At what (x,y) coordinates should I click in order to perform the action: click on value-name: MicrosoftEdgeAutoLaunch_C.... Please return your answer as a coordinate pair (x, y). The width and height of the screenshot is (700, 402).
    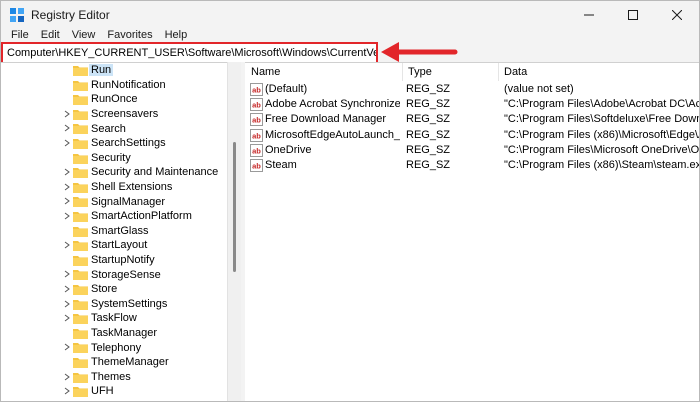
    Looking at the image, I should click on (332, 134).